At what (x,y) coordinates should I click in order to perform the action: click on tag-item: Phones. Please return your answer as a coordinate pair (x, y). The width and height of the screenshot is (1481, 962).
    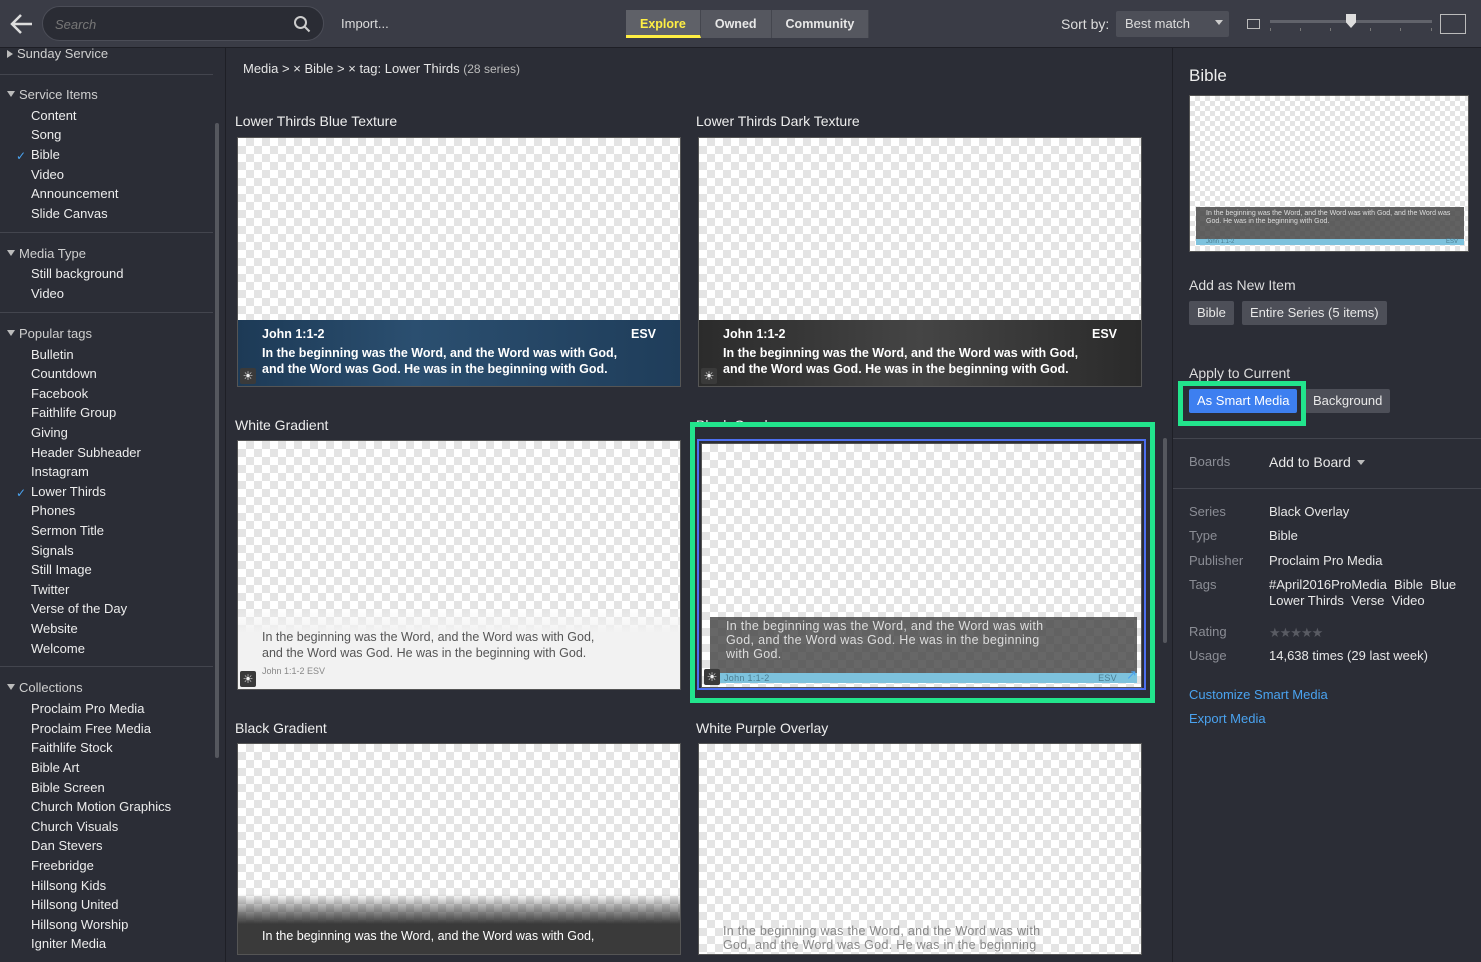
    Looking at the image, I should click on (53, 510).